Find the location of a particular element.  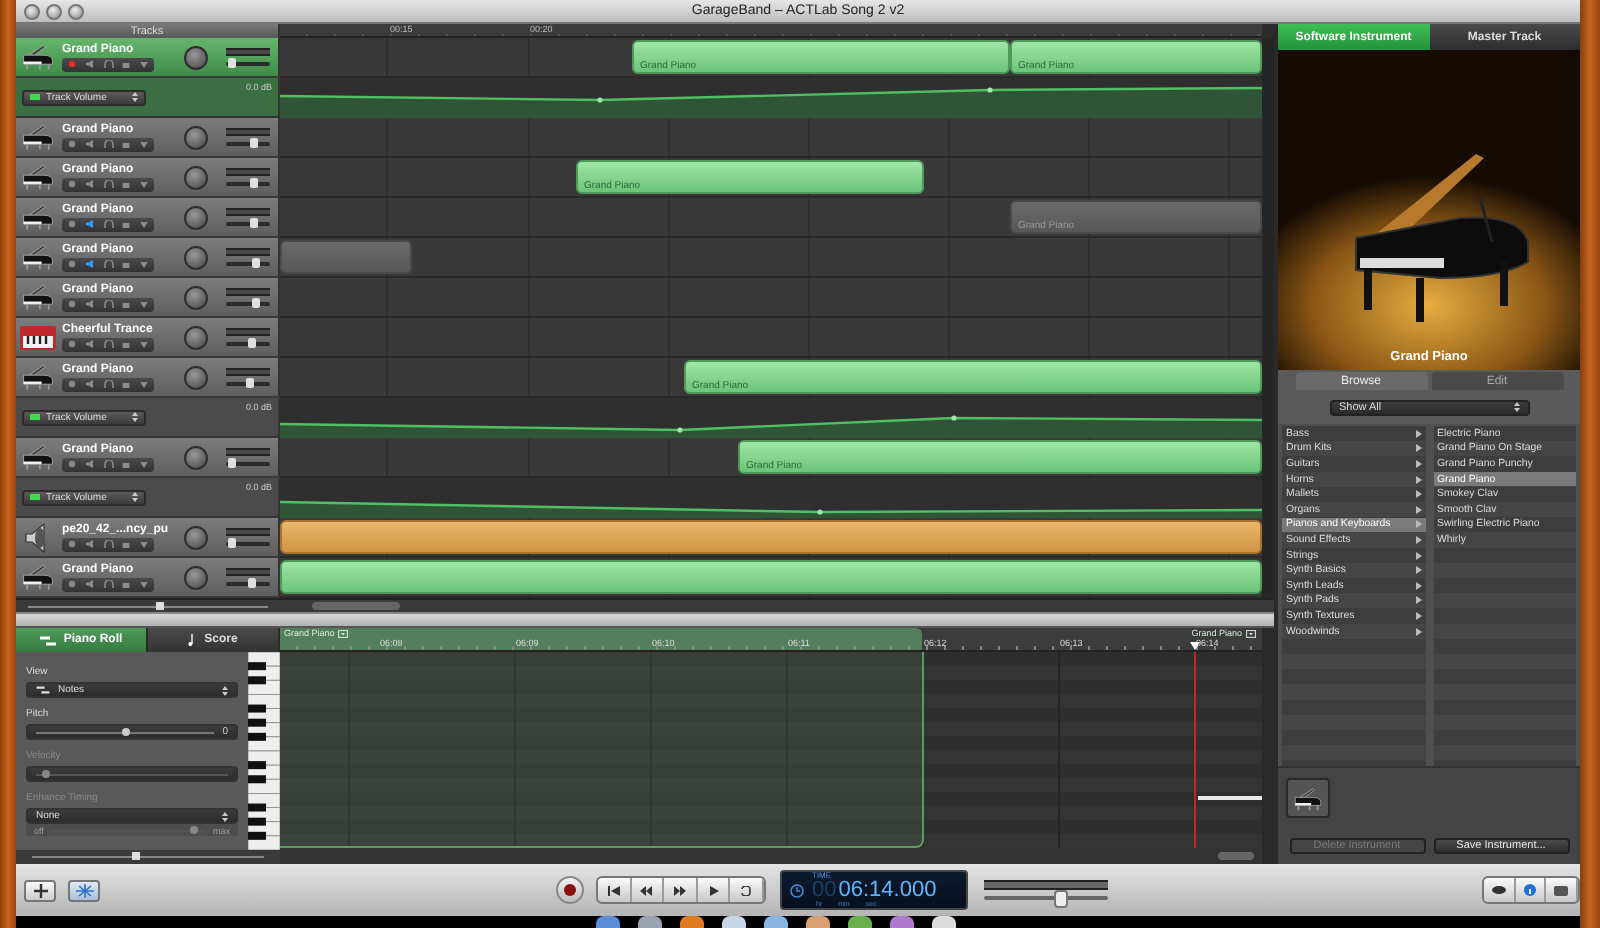

headphones-icon is located at coordinates (108, 464).